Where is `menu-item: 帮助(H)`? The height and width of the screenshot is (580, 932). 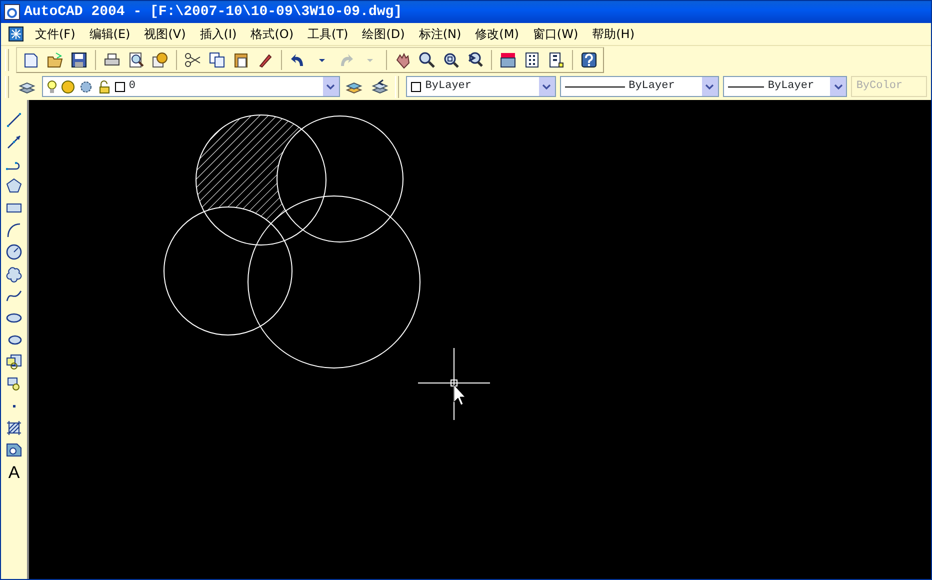
menu-item: 帮助(H) is located at coordinates (613, 34).